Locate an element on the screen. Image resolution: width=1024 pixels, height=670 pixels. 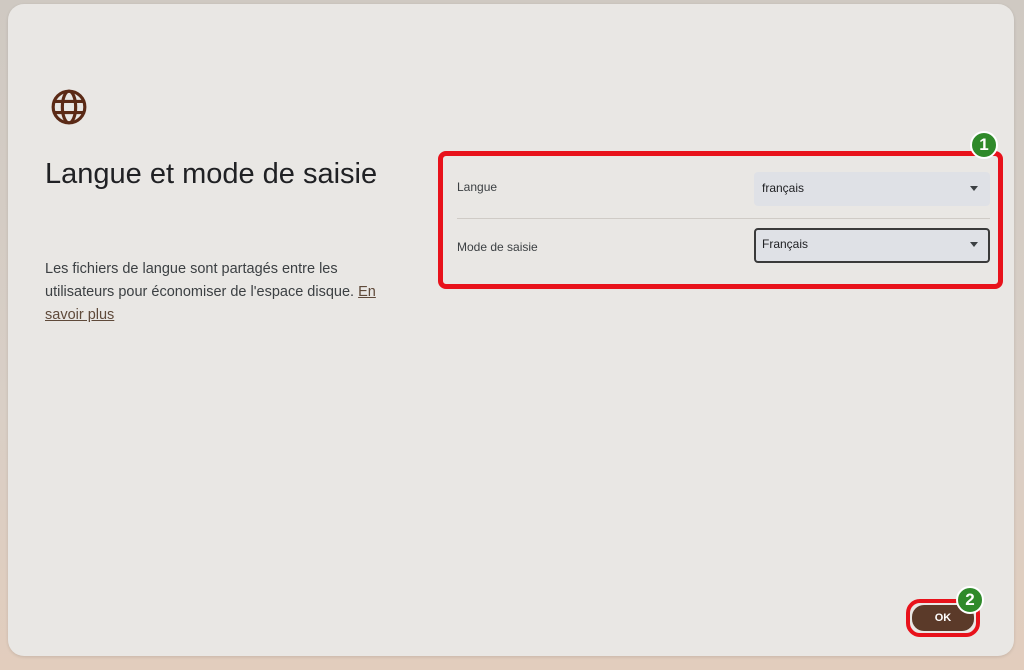
globe-icon is located at coordinates (69, 107).